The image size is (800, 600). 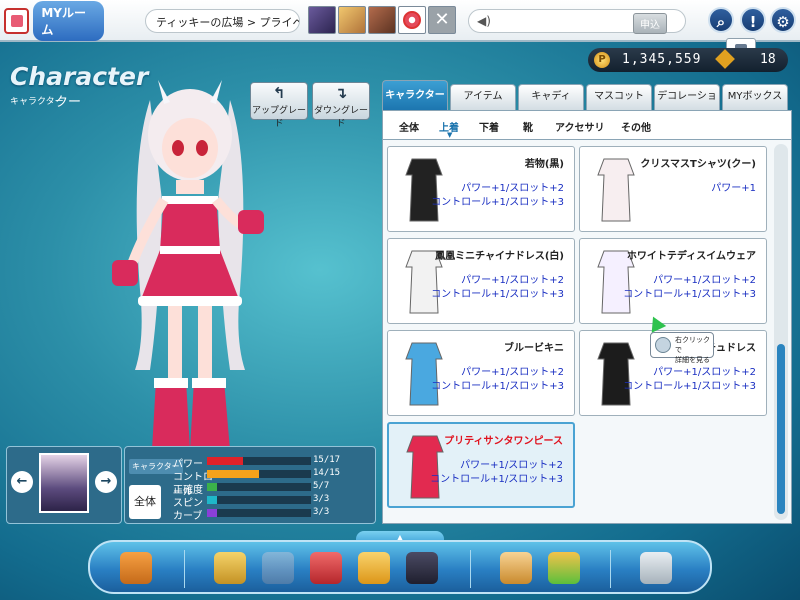 I want to click on exit-door-icon, so click(x=136, y=568).